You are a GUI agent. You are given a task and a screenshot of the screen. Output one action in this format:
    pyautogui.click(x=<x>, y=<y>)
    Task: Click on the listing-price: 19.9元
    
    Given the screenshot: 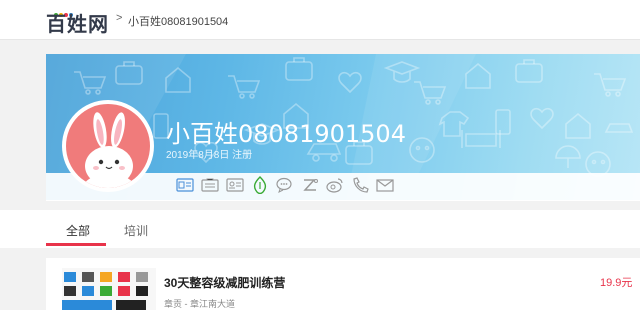 What is the action you would take?
    pyautogui.click(x=616, y=283)
    